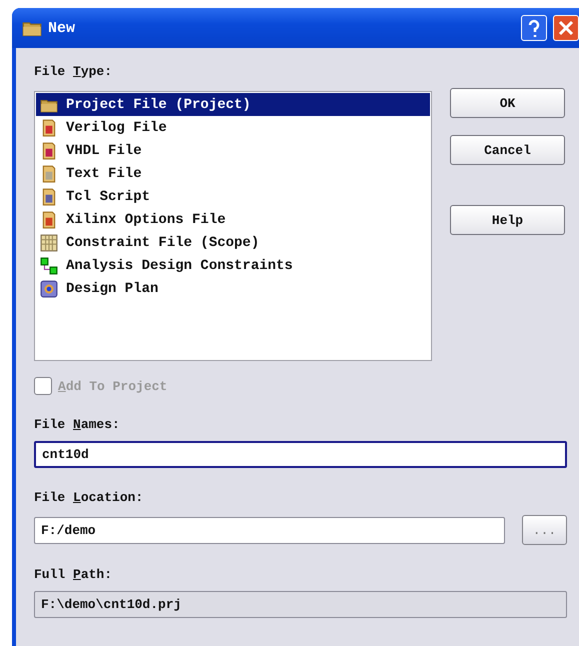  What do you see at coordinates (507, 220) in the screenshot?
I see `help-button: Help` at bounding box center [507, 220].